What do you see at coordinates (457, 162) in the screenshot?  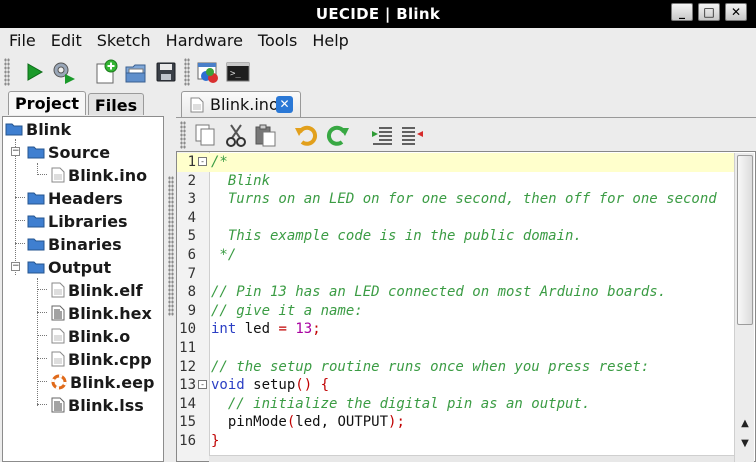 I see `code-line: 1-/*` at bounding box center [457, 162].